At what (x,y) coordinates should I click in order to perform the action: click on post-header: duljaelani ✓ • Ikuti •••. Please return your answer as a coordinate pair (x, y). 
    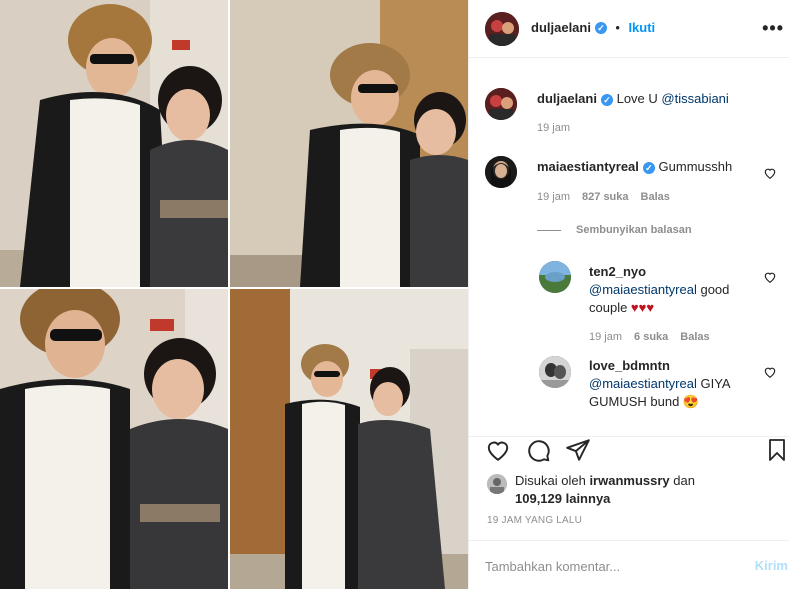
    Looking at the image, I should click on (629, 29).